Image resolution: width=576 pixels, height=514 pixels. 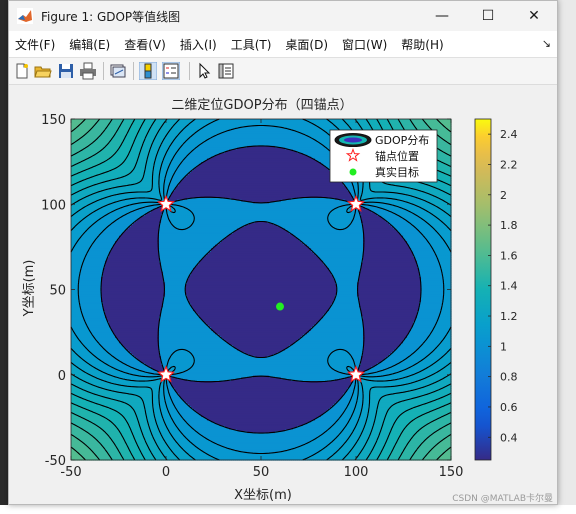 I want to click on colorbar-tick-label: 1.6, so click(x=509, y=255).